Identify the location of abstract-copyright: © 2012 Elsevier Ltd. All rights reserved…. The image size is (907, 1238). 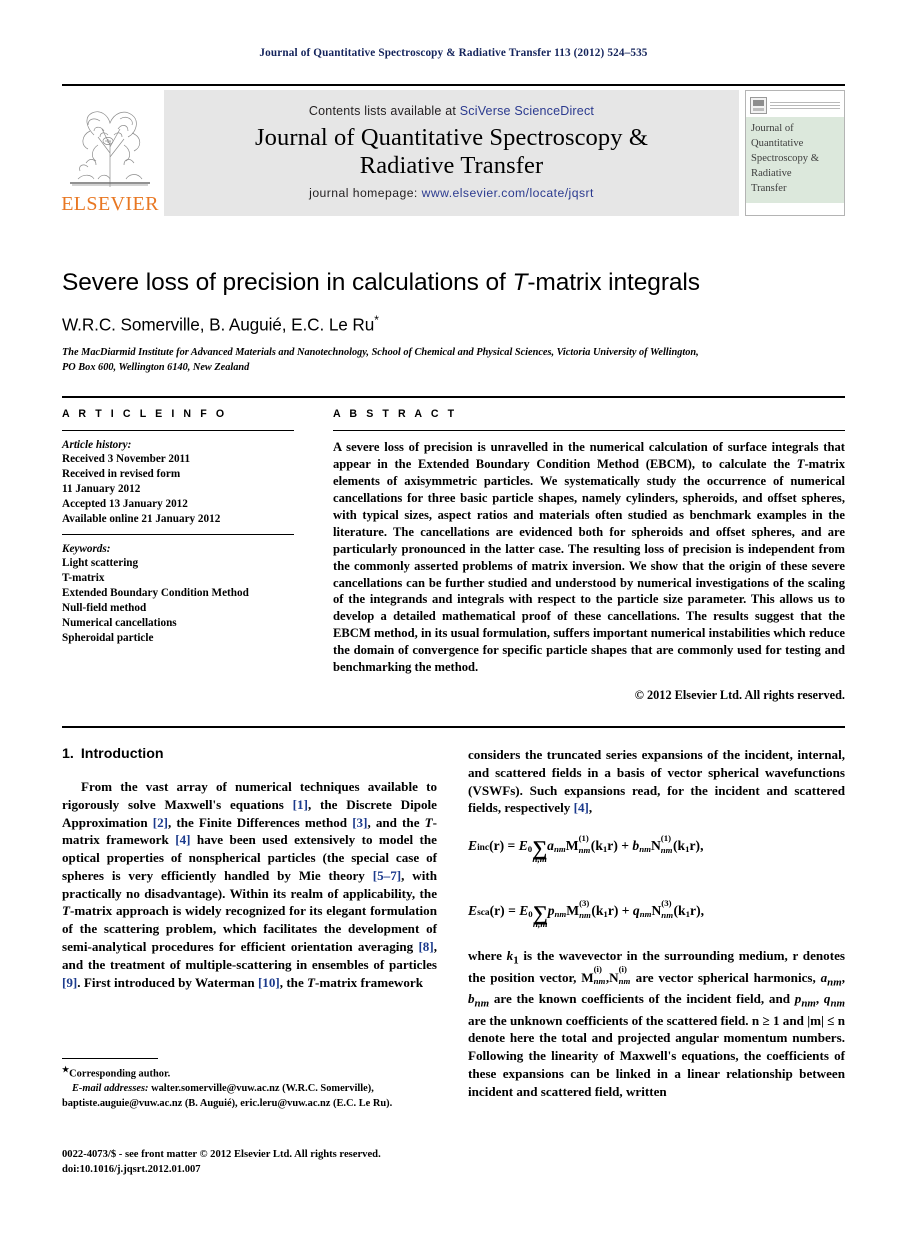
(739, 695).